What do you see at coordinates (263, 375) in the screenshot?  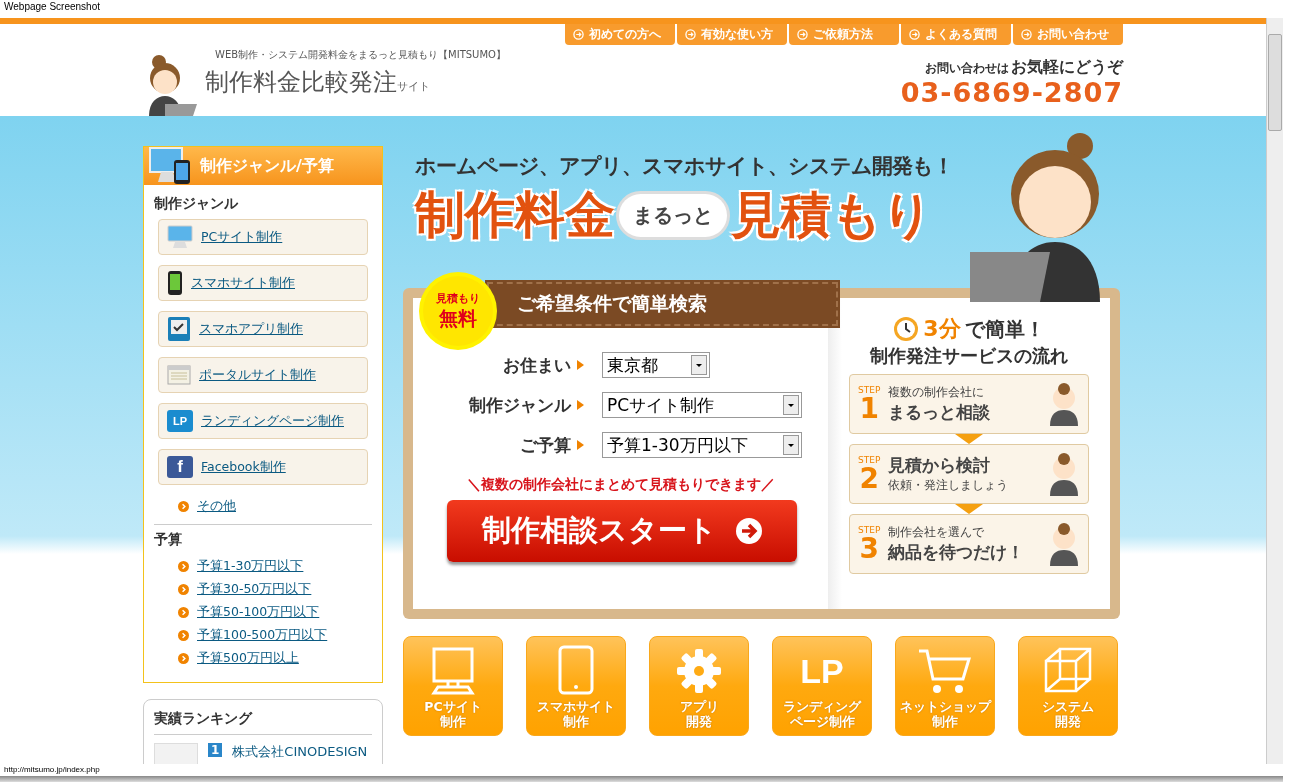 I see `genre-link: ポータルサイト制作` at bounding box center [263, 375].